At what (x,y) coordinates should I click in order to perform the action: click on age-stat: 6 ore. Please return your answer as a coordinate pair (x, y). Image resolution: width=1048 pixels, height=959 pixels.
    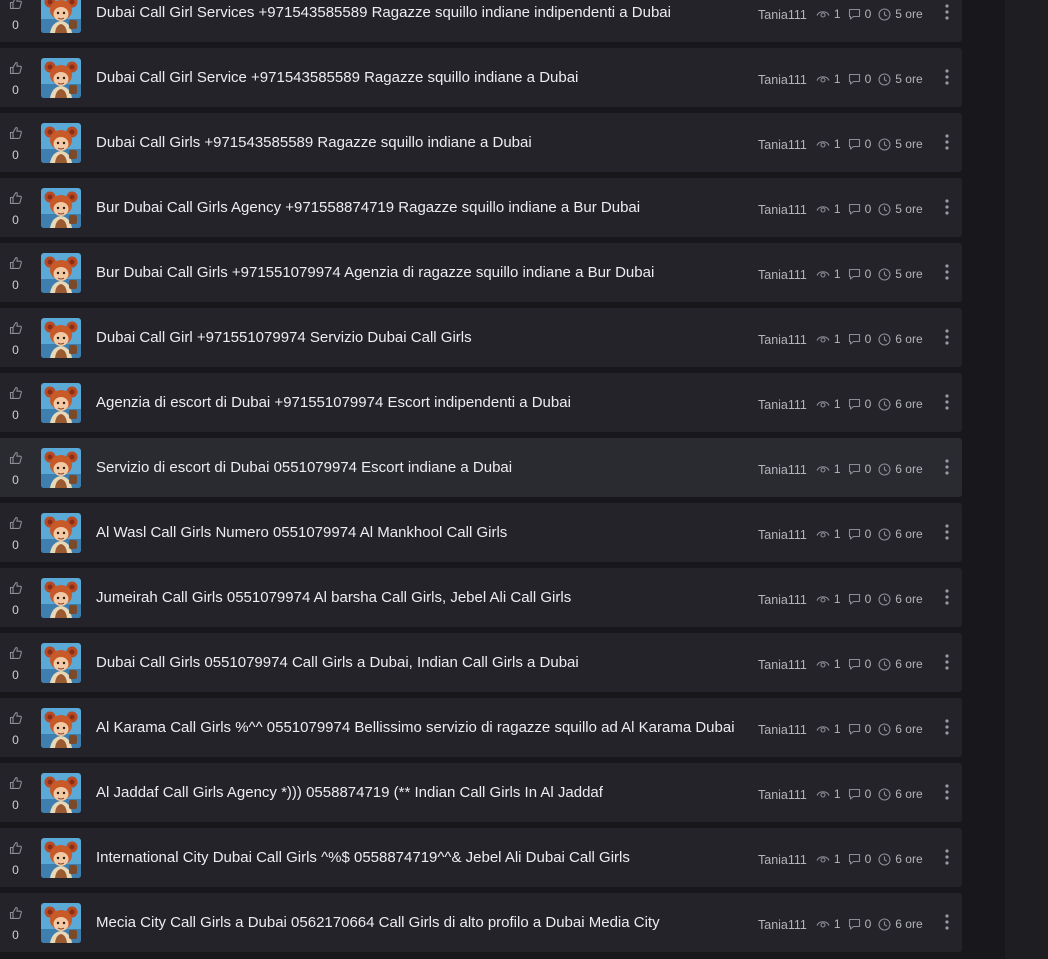
    Looking at the image, I should click on (900, 534).